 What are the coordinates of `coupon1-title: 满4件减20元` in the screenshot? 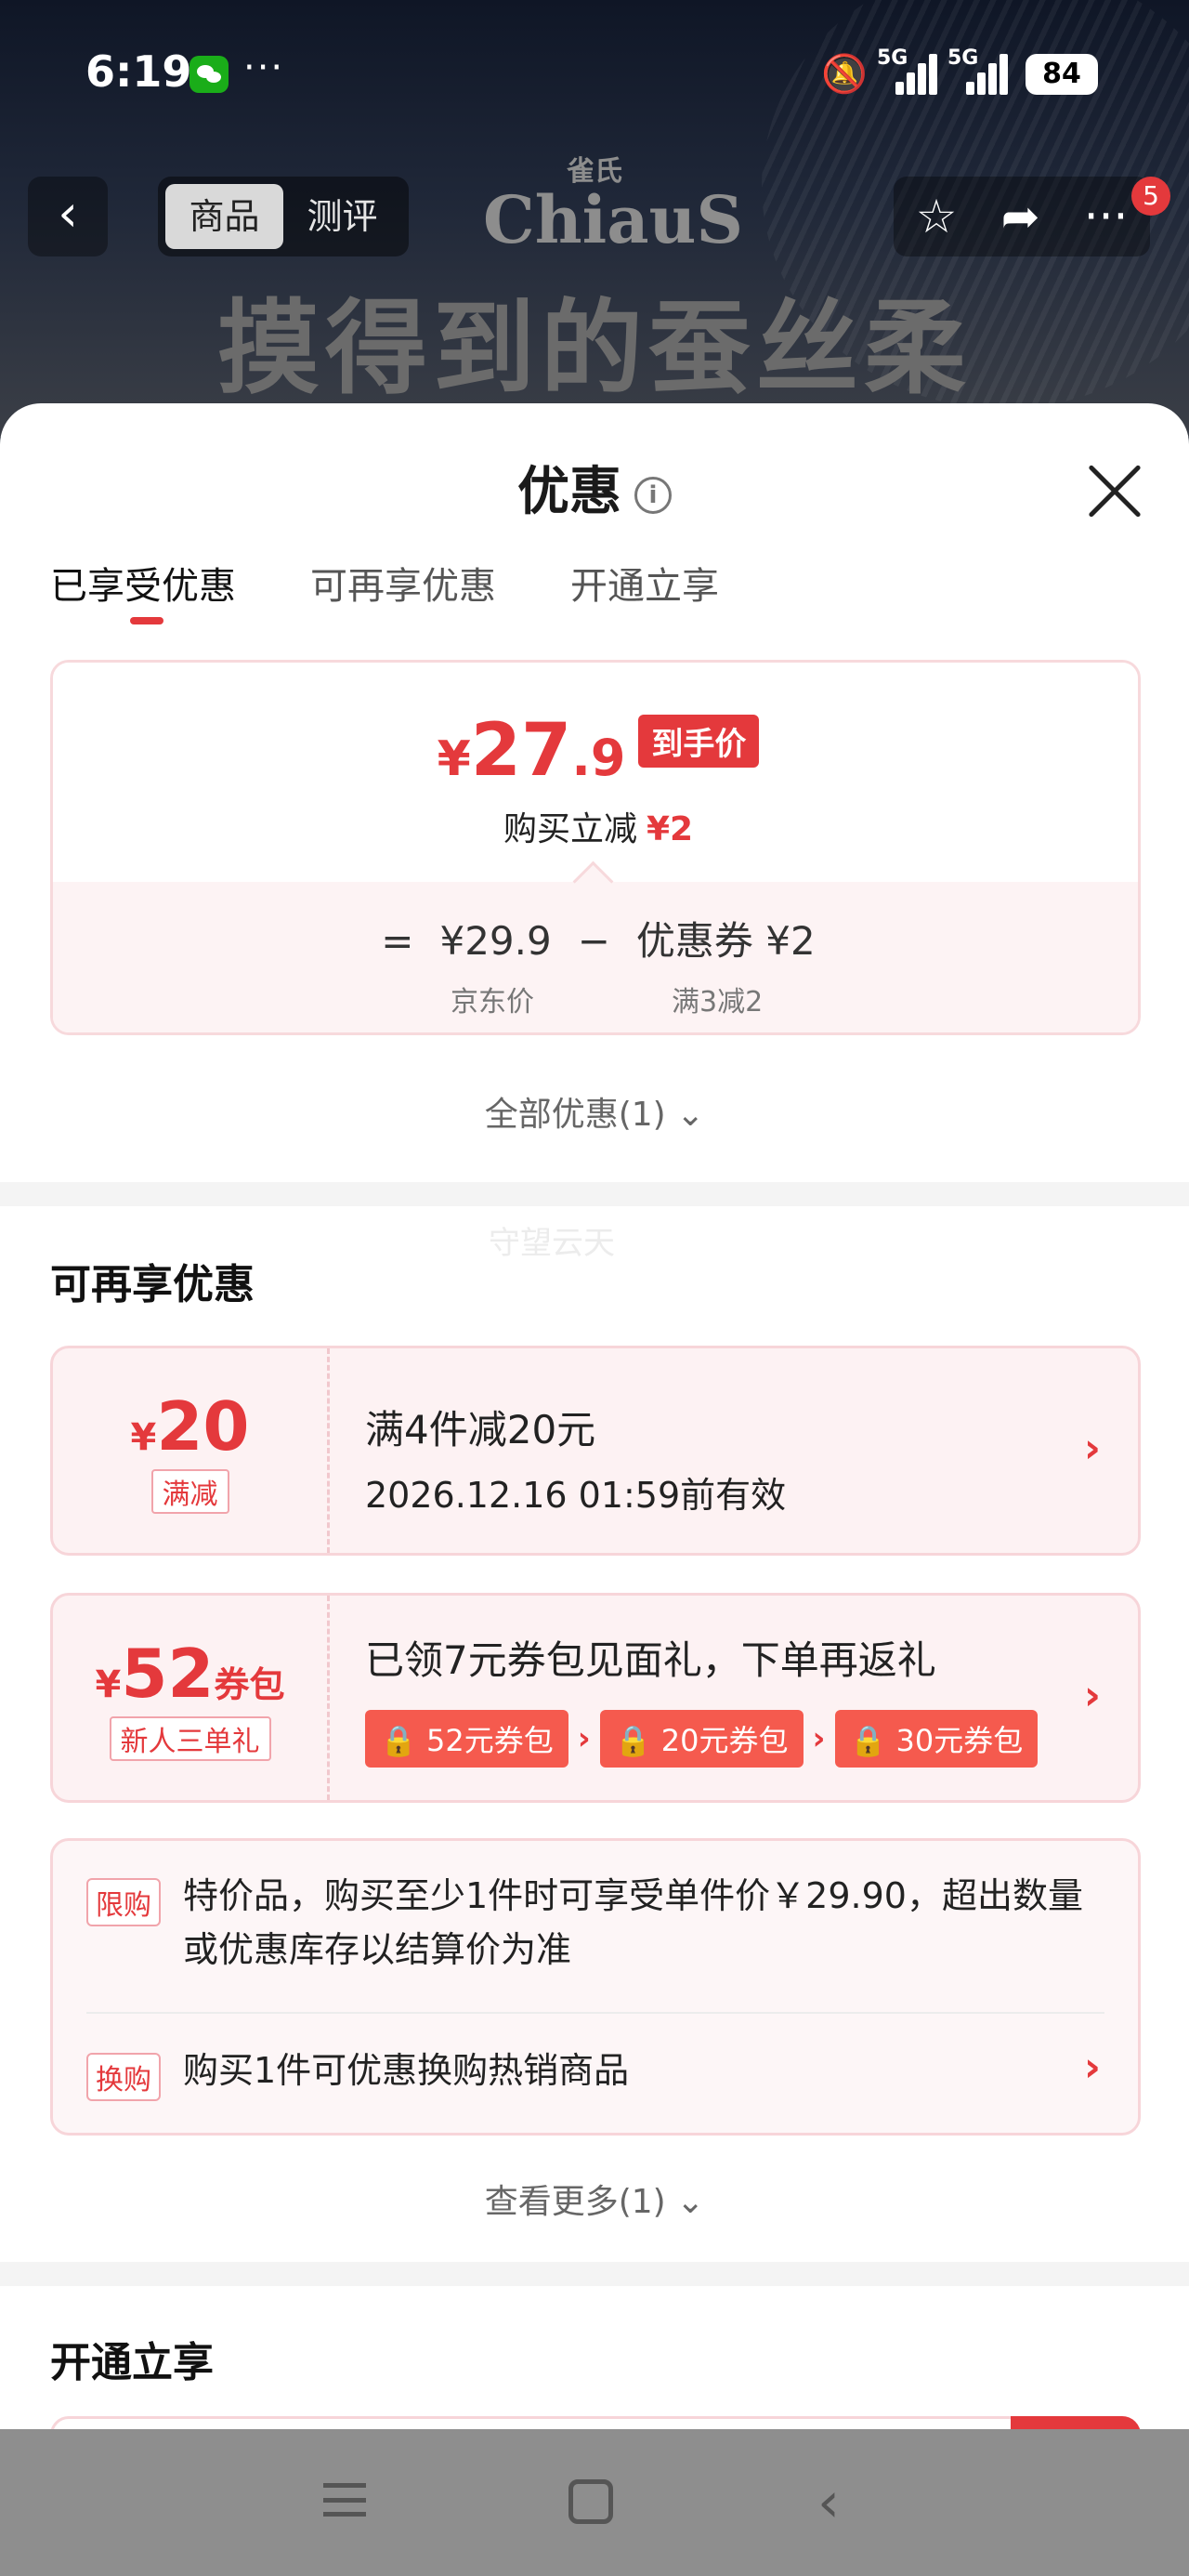 It's located at (480, 1429).